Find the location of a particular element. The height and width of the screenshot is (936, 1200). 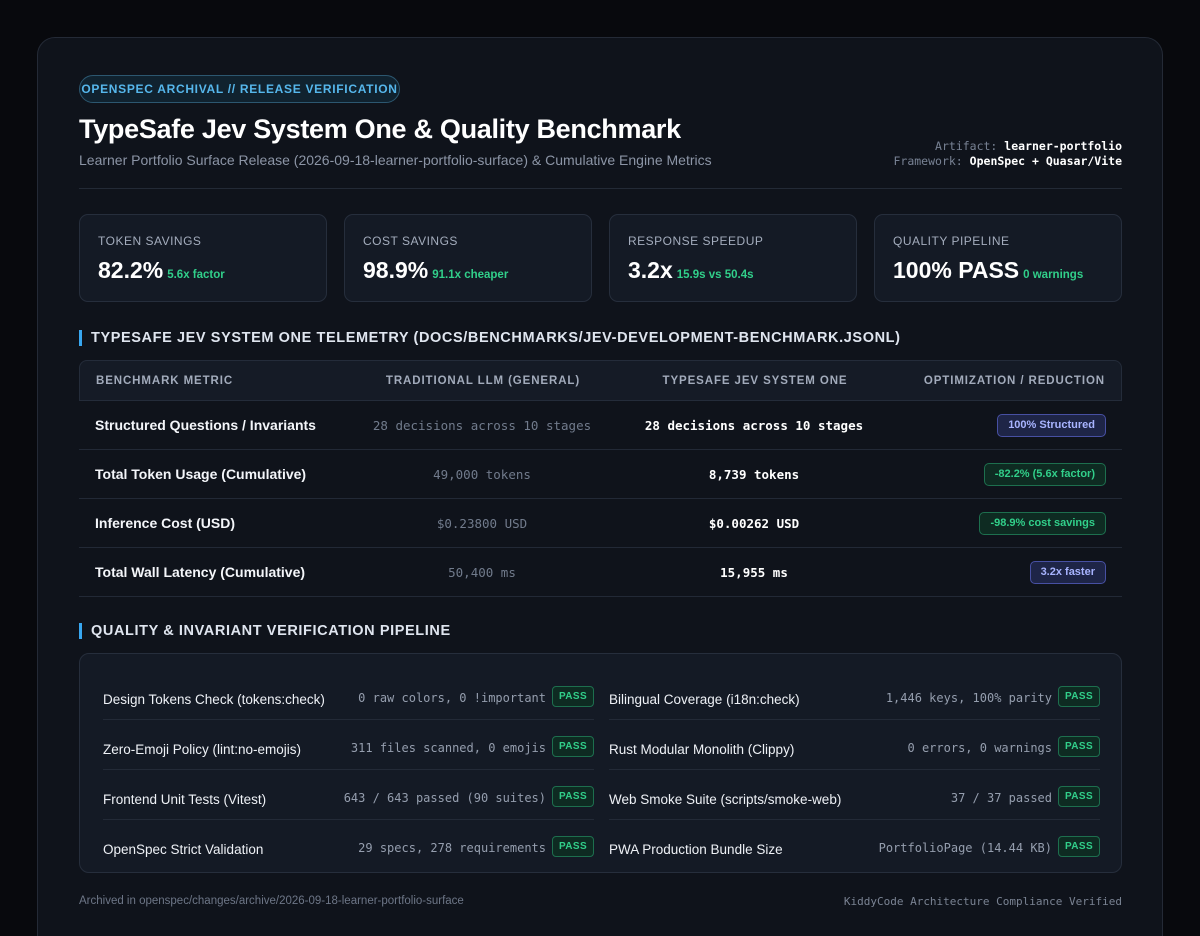

kpi-value: 100% PASS is located at coordinates (956, 270).